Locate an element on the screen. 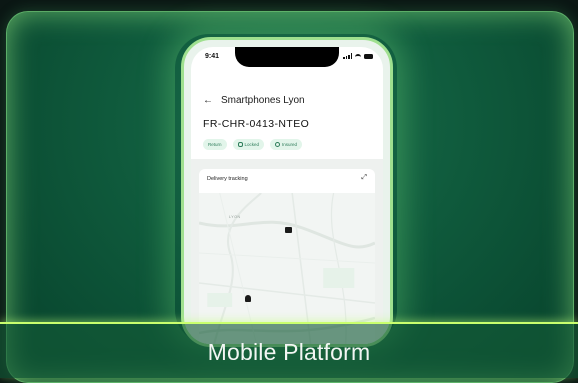  battery-icon is located at coordinates (368, 56).